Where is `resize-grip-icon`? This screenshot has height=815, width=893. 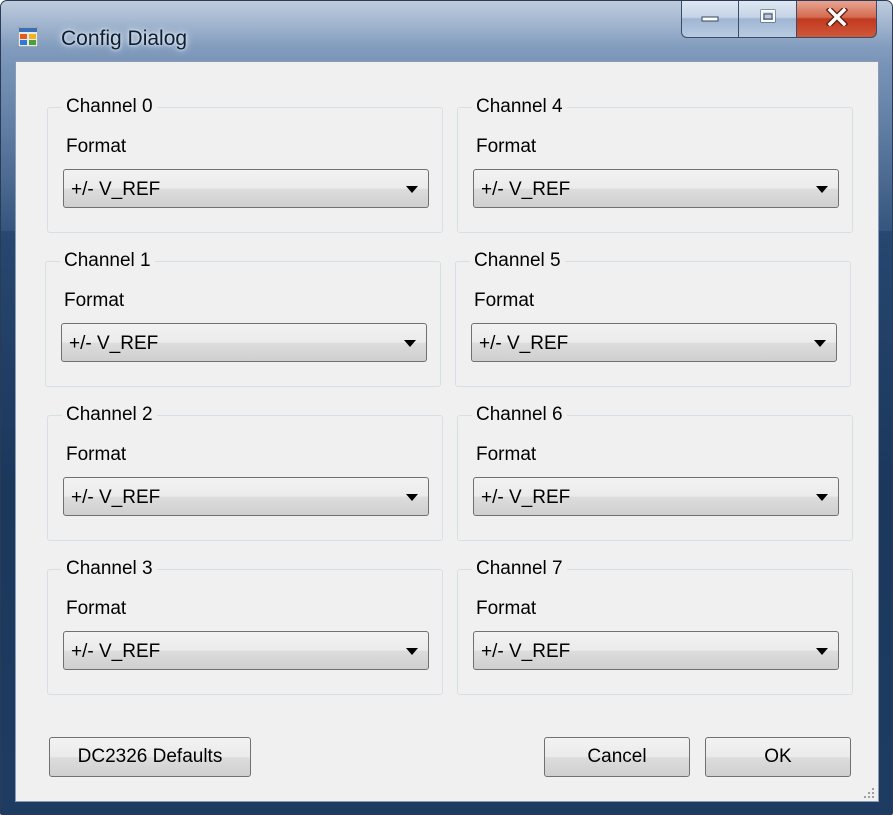 resize-grip-icon is located at coordinates (869, 792).